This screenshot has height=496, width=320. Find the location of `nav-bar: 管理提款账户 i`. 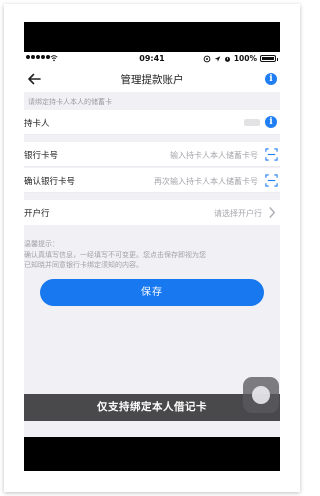

nav-bar: 管理提款账户 i is located at coordinates (152, 79).